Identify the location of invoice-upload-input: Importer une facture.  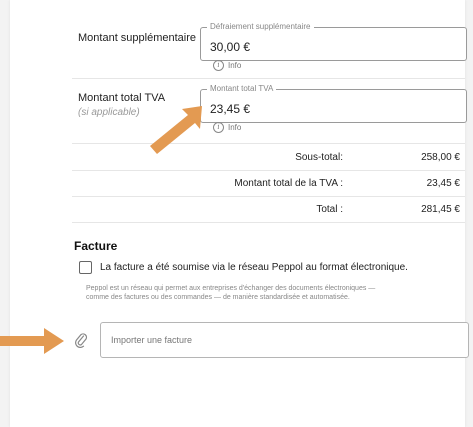
(284, 340).